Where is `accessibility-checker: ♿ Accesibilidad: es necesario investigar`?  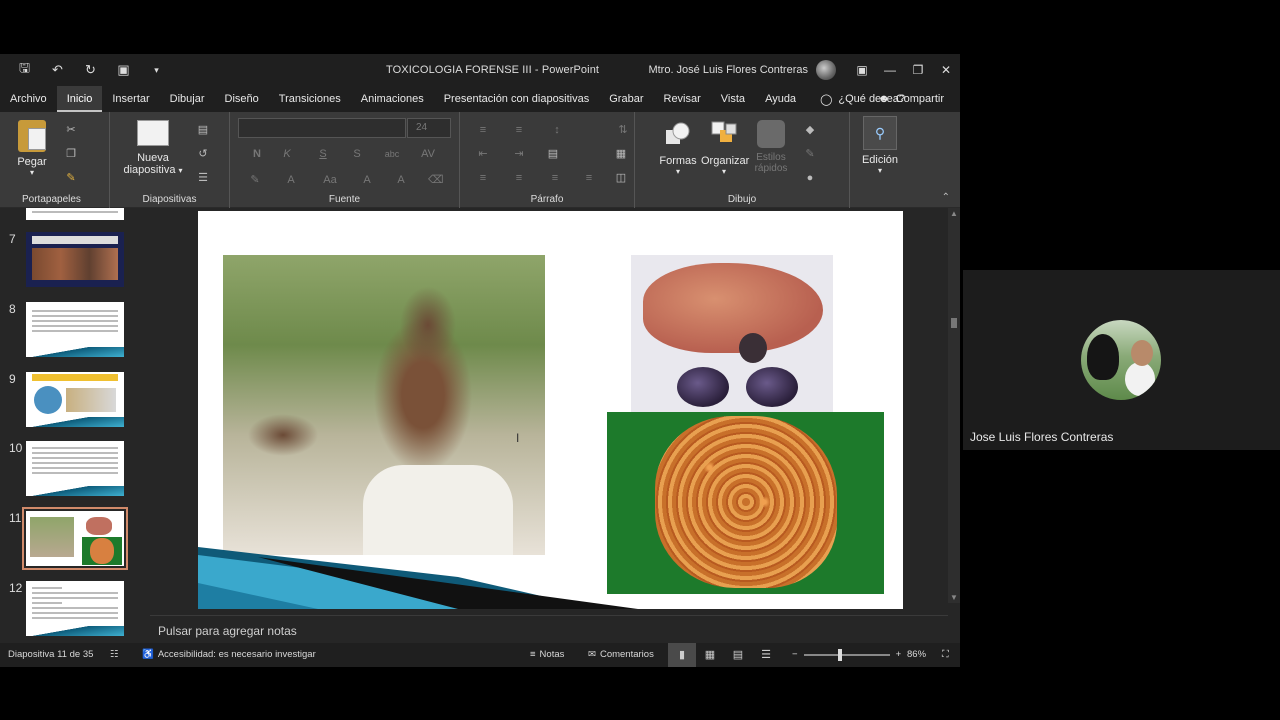 accessibility-checker: ♿ Accesibilidad: es necesario investigar is located at coordinates (229, 655).